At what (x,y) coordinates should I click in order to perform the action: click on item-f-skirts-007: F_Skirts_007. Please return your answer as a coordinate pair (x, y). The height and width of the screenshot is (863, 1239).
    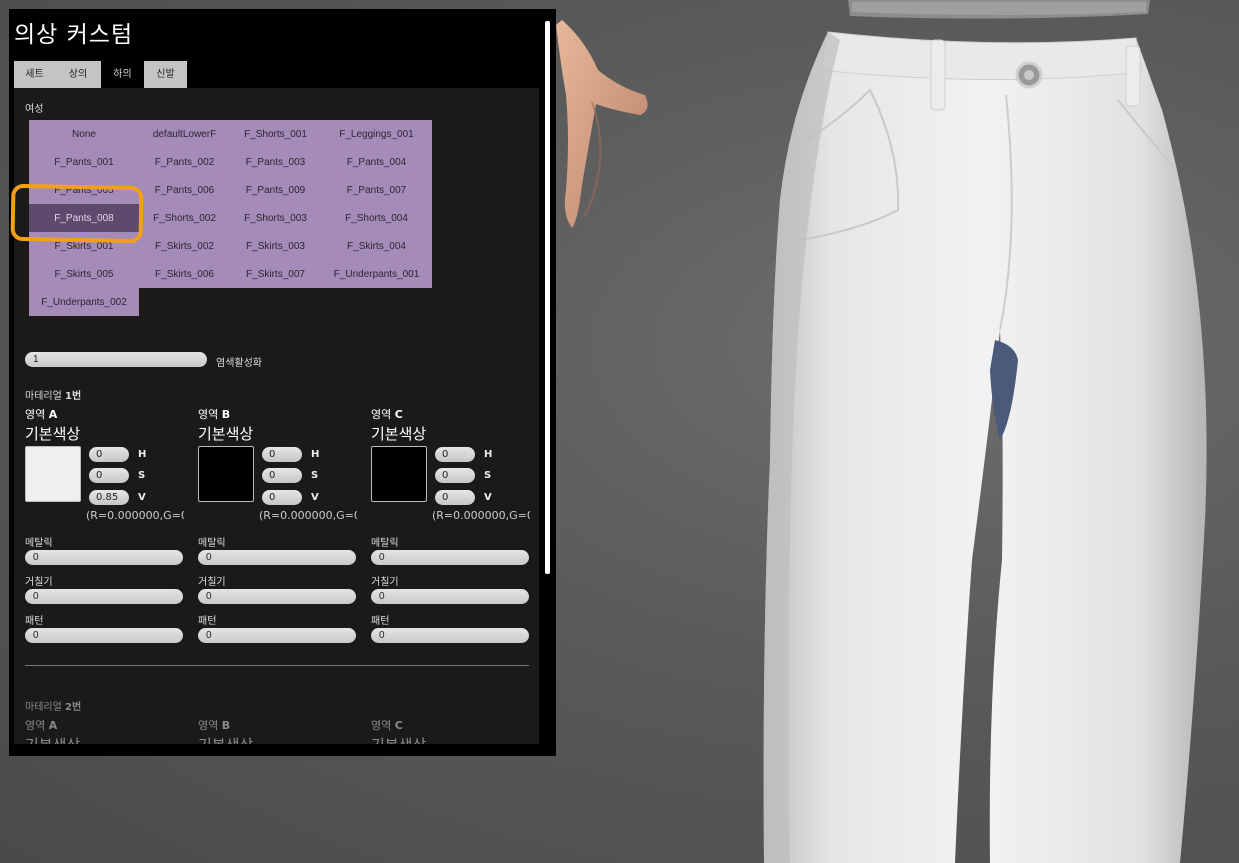
    Looking at the image, I should click on (275, 274).